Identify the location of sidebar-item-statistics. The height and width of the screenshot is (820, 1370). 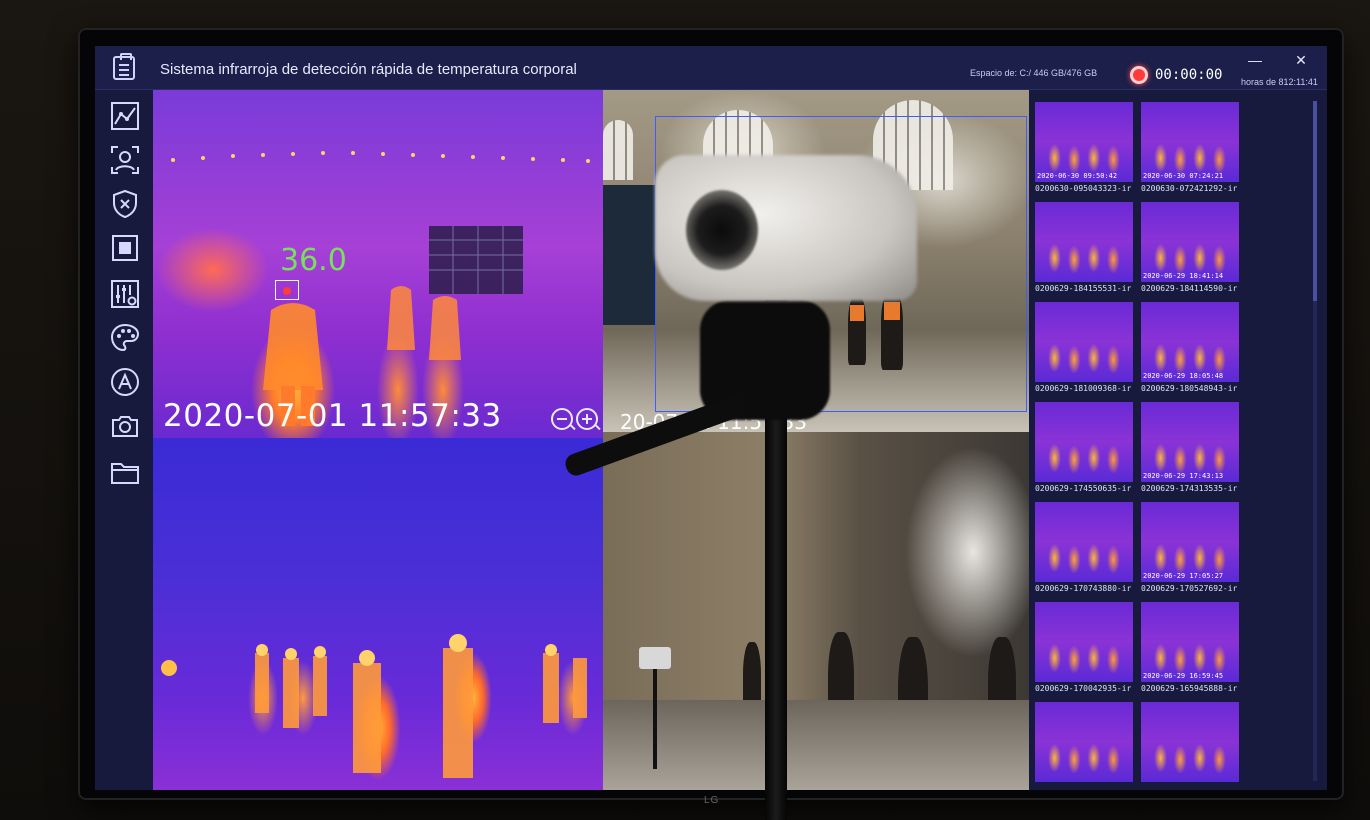
(125, 116).